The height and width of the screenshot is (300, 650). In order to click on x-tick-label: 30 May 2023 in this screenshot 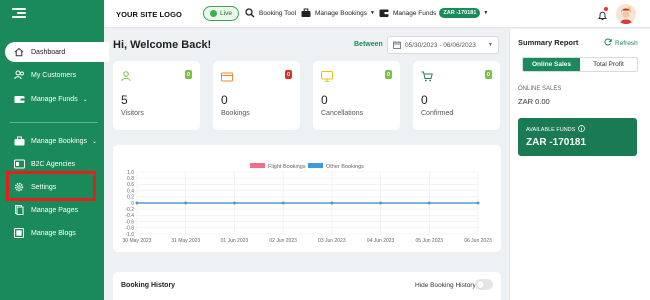, I will do `click(137, 241)`.